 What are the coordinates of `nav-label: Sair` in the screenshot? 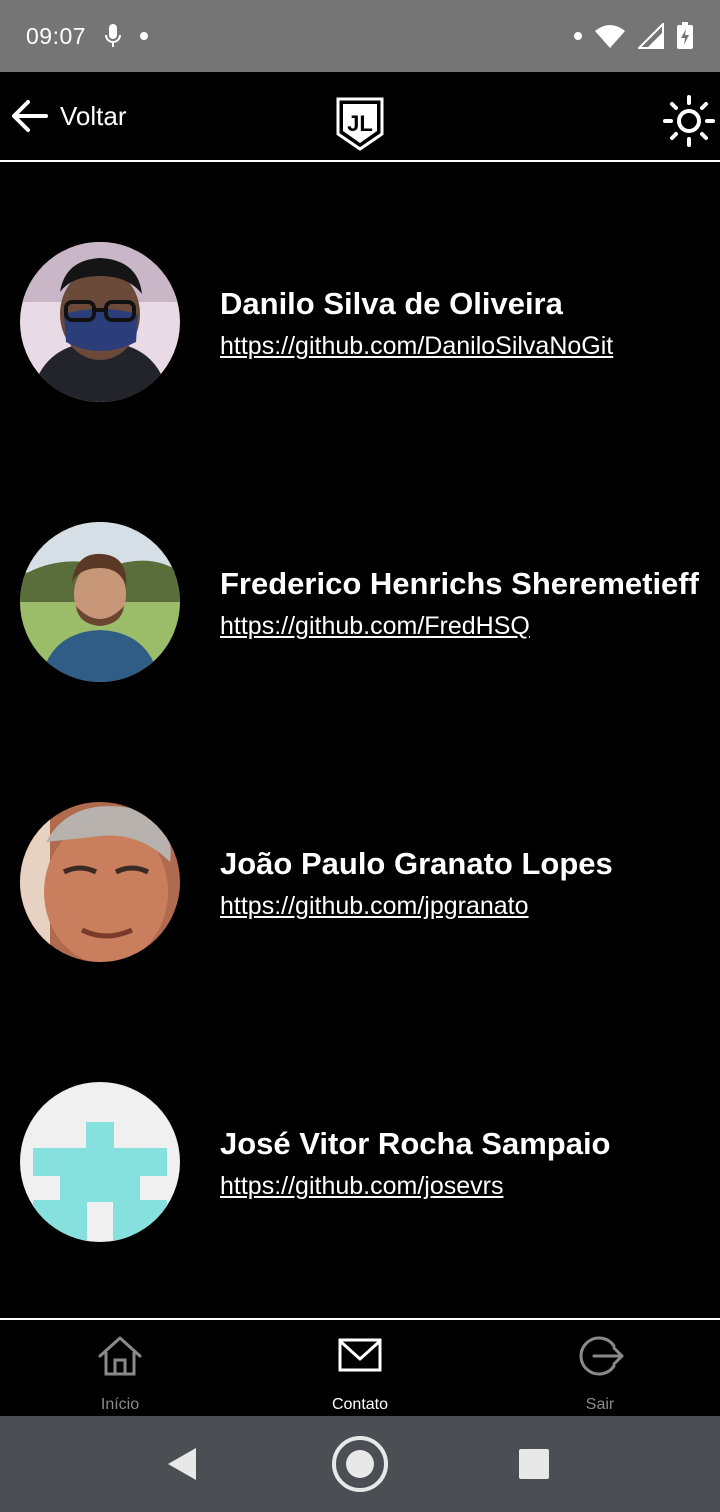 It's located at (600, 1404).